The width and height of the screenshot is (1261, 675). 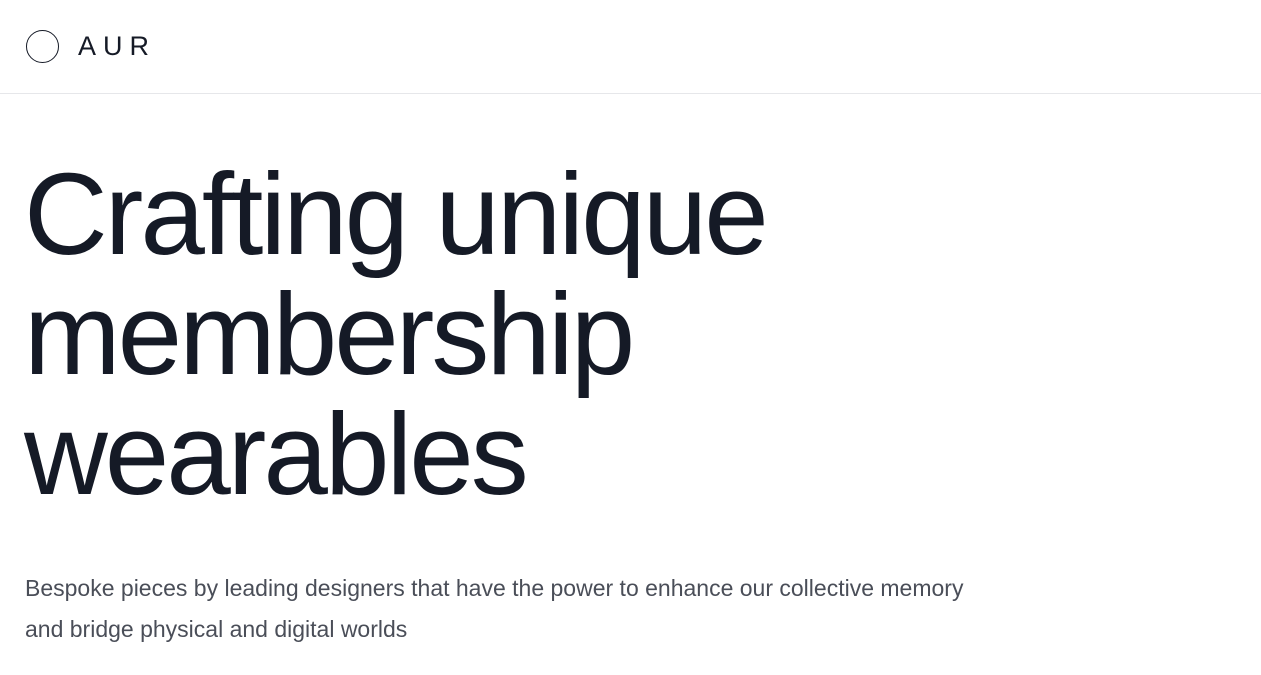 What do you see at coordinates (276, 454) in the screenshot?
I see `headline-line-3: wearables` at bounding box center [276, 454].